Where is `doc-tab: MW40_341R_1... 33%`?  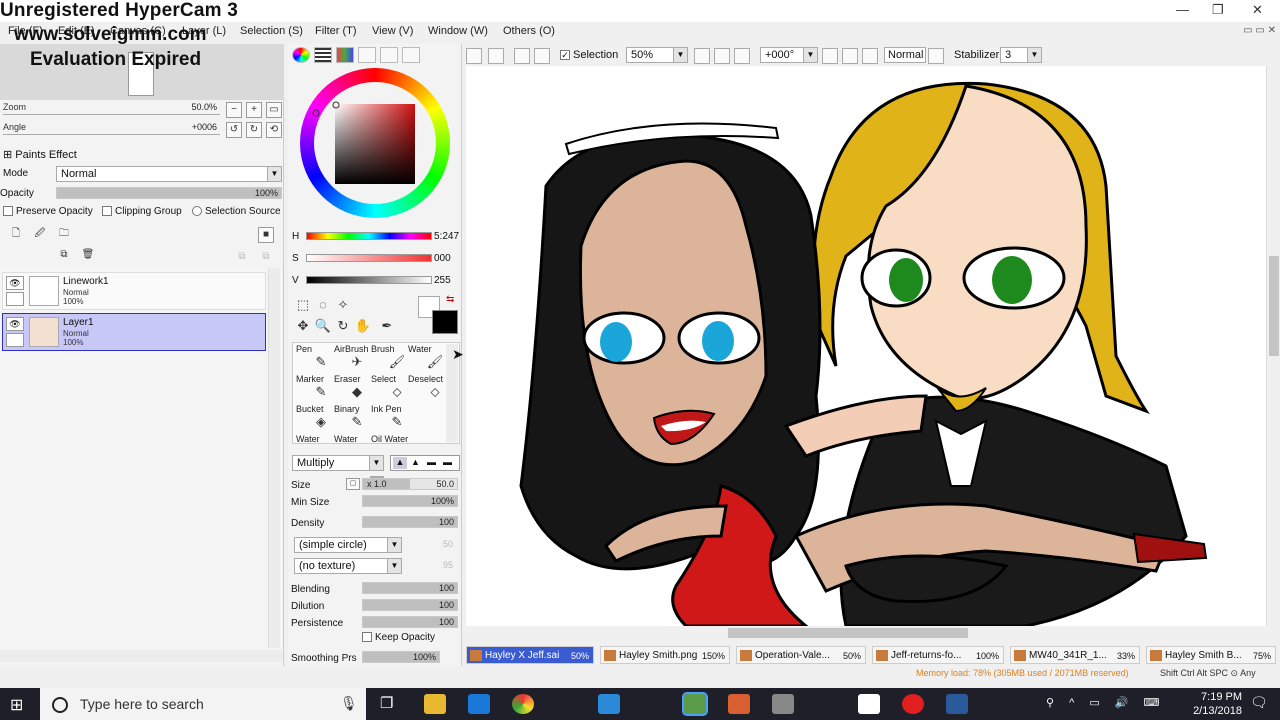 doc-tab: MW40_341R_1... 33% is located at coordinates (1075, 655).